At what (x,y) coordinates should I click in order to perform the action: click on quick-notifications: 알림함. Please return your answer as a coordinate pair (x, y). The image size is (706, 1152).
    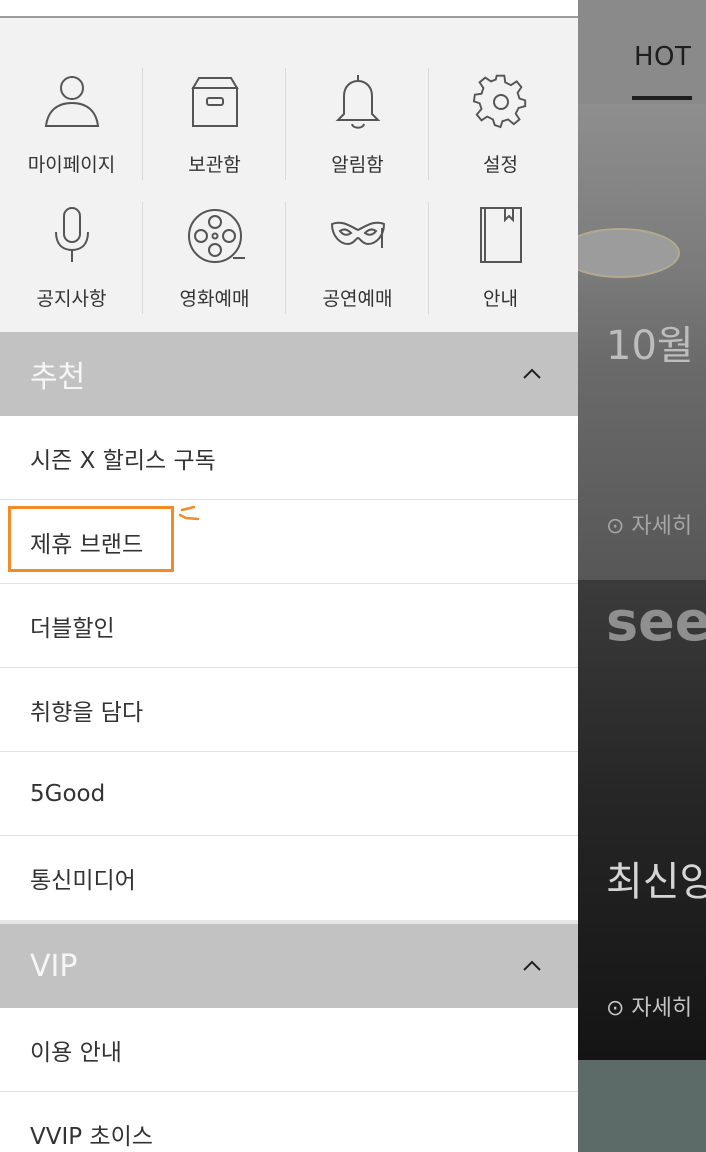
    Looking at the image, I should click on (357, 116).